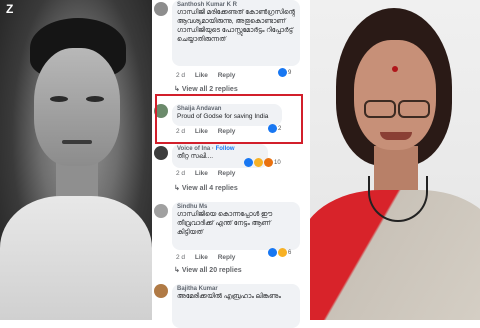 The image size is (480, 328). I want to click on glasses-left-lens, so click(380, 109).